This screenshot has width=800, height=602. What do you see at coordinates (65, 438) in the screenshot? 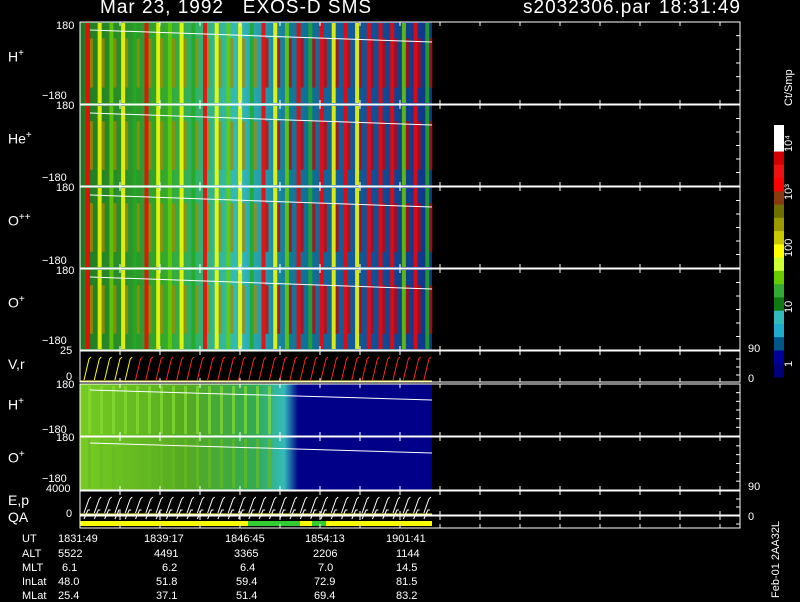
I see `ytick-top-7: 180` at bounding box center [65, 438].